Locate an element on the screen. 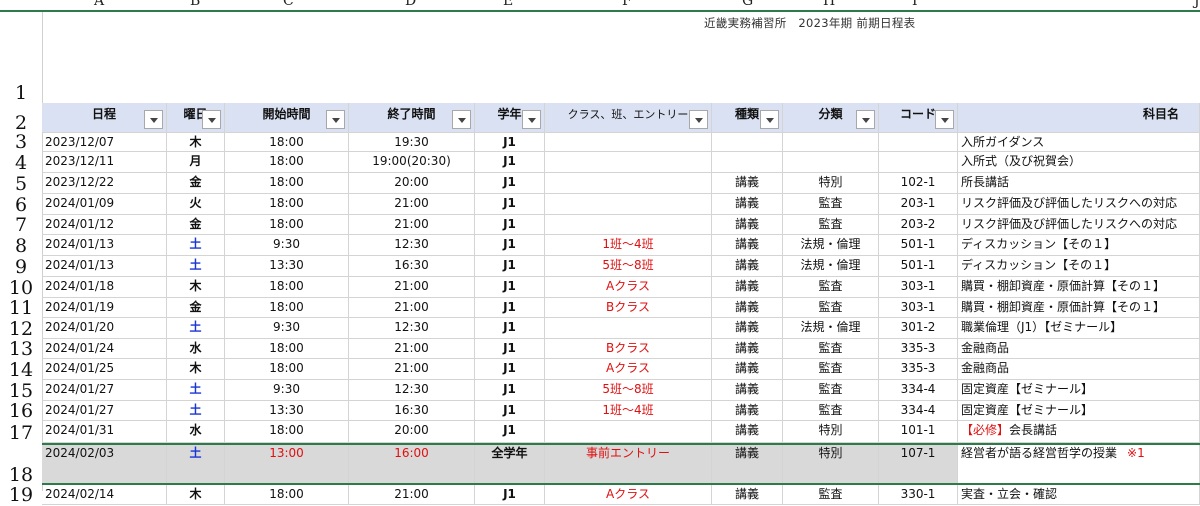 This screenshot has height=506, width=1200. row-number-13: 13 is located at coordinates (21, 349).